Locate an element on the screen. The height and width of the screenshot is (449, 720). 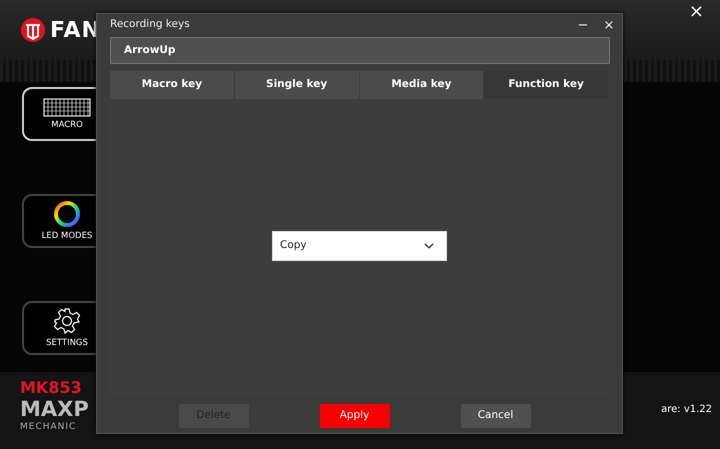
dialog-button: Cancel is located at coordinates (495, 416).